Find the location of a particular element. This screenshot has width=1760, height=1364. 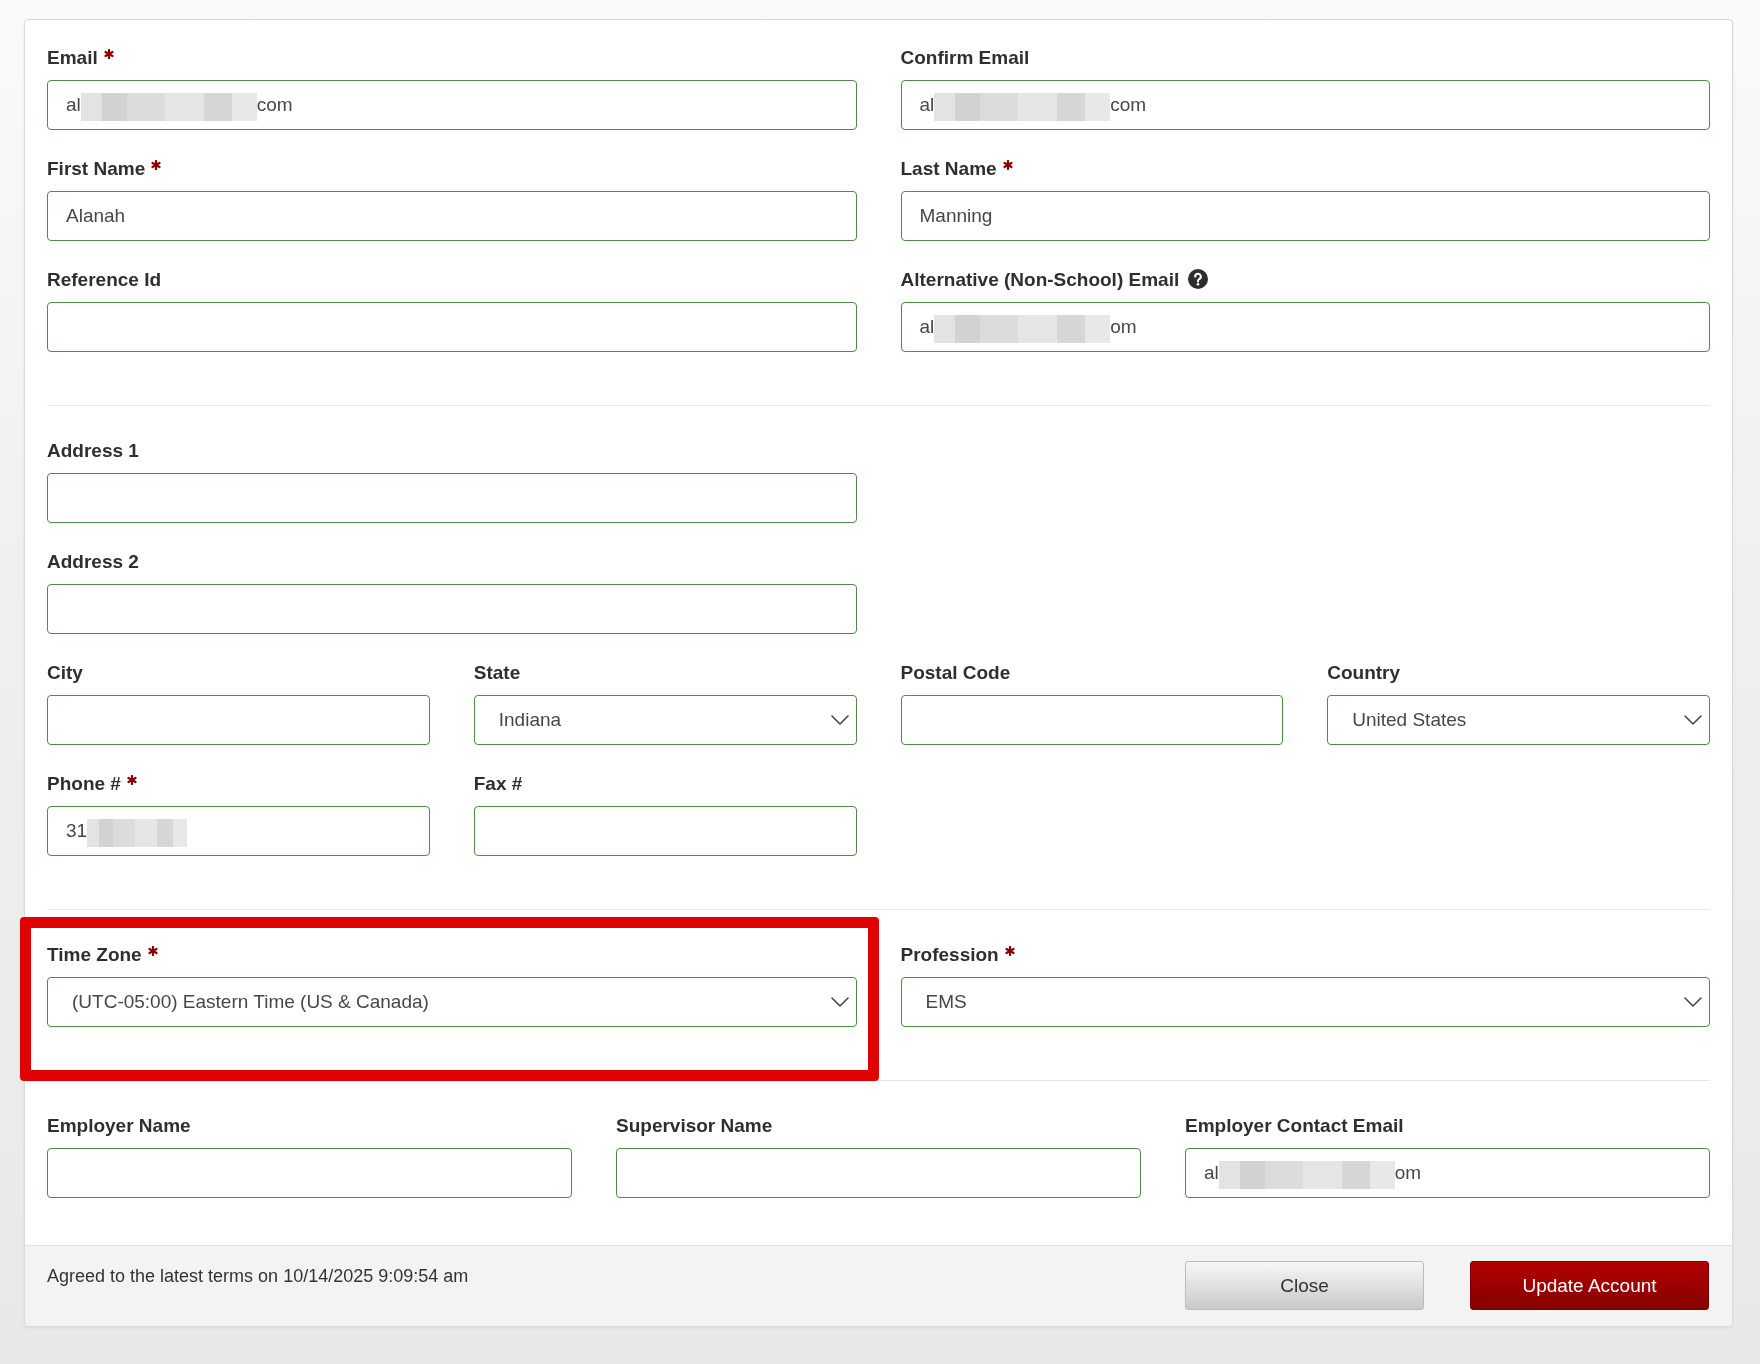

field-label: Supervisor Name is located at coordinates (694, 1126).